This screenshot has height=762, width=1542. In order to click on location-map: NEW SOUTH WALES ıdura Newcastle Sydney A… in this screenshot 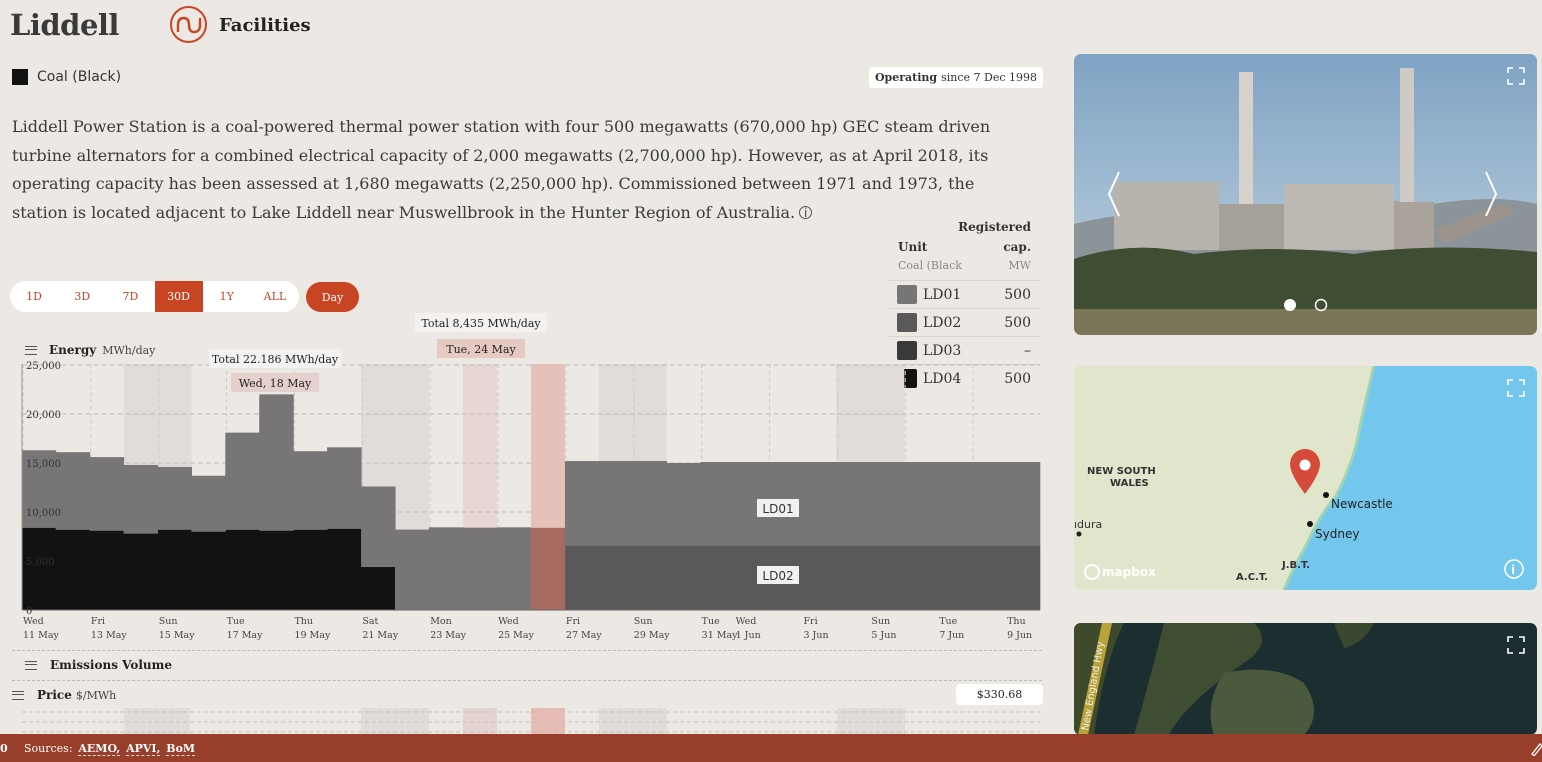, I will do `click(1305, 478)`.